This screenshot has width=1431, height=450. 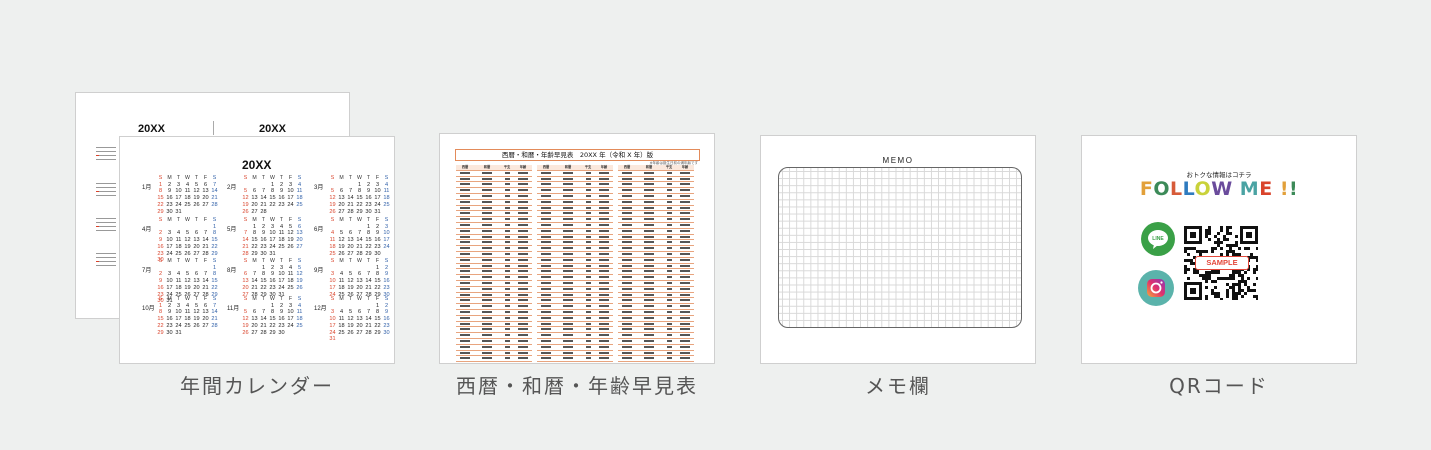 I want to click on table-header-cell: 和暦, so click(x=568, y=167).